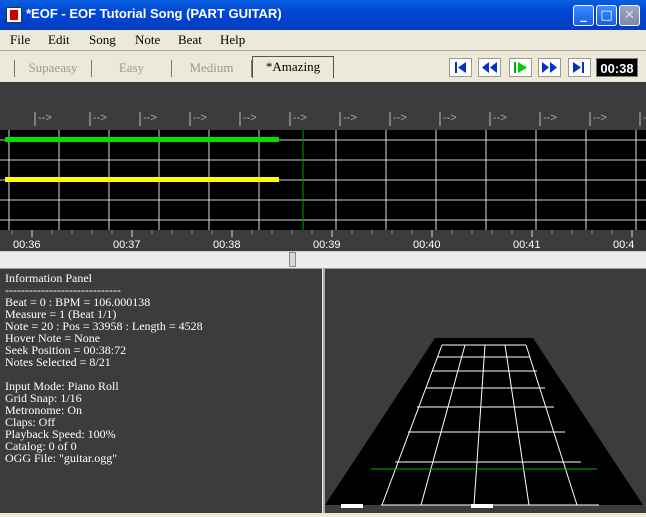  What do you see at coordinates (293, 67) in the screenshot?
I see `tab-amazing: *Amazing` at bounding box center [293, 67].